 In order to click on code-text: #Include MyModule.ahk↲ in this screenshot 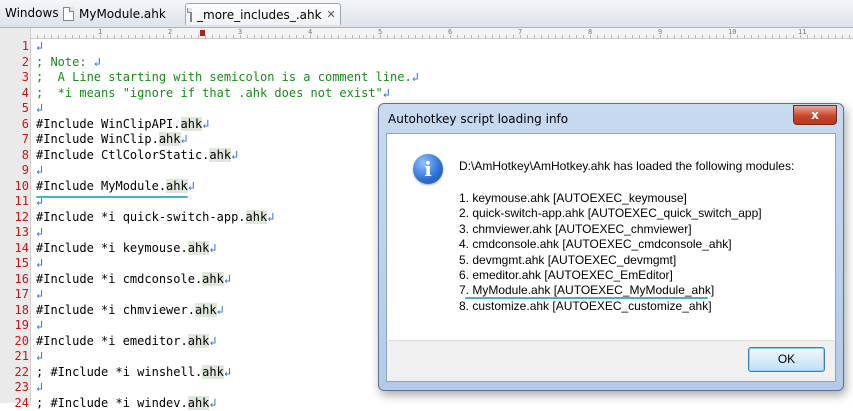, I will do `click(115, 187)`.